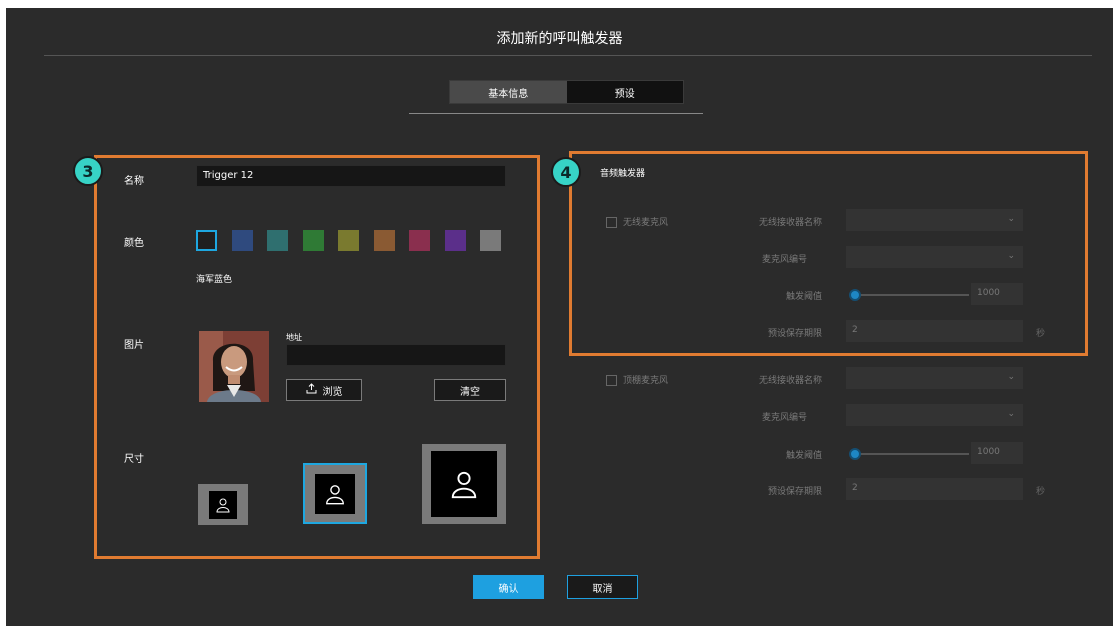  I want to click on tab-basic-info: 基本信息, so click(508, 92).